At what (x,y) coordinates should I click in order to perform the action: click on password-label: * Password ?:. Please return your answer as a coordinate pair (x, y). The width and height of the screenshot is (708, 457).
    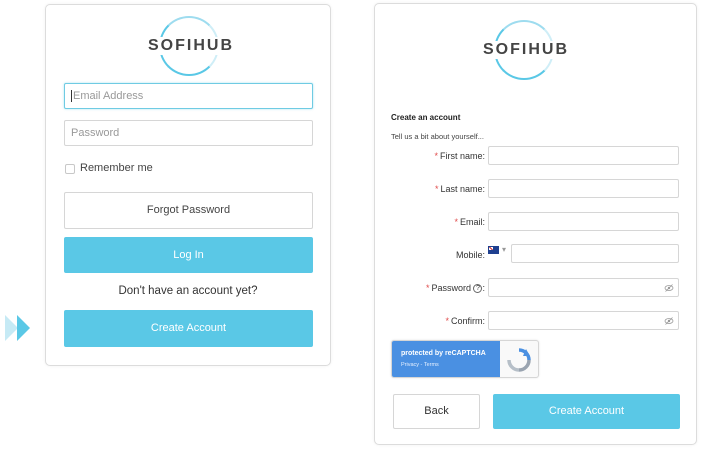
    Looking at the image, I should click on (430, 288).